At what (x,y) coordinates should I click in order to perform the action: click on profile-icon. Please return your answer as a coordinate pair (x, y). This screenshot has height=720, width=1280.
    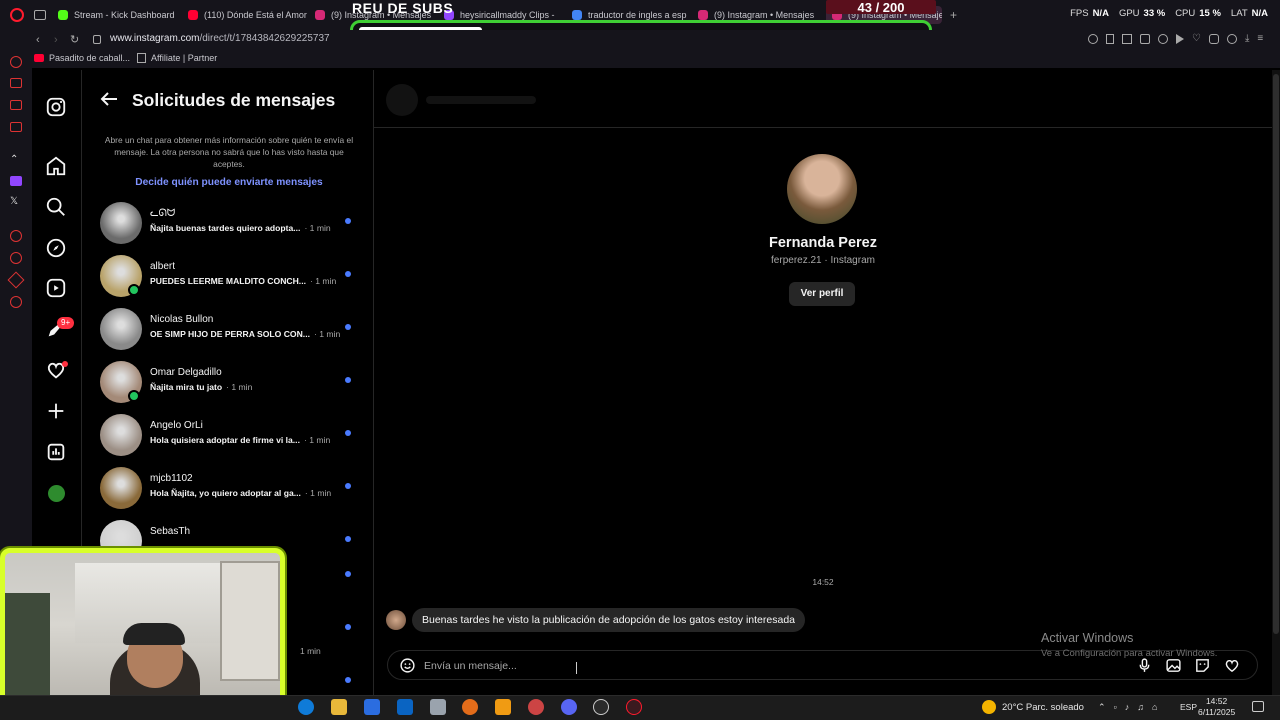
    Looking at the image, I should click on (1231, 39).